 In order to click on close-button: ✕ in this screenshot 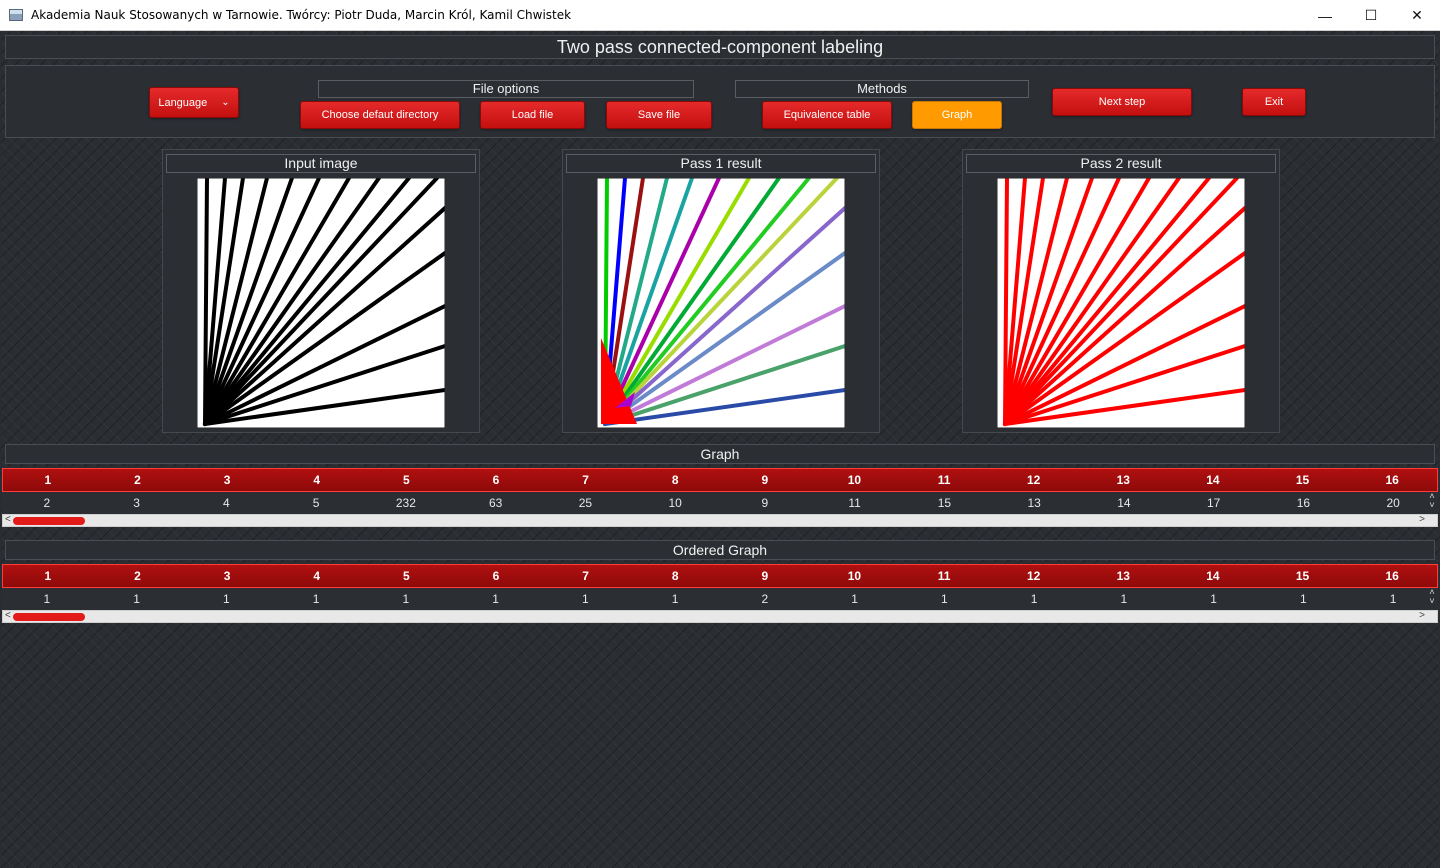, I will do `click(1417, 15)`.